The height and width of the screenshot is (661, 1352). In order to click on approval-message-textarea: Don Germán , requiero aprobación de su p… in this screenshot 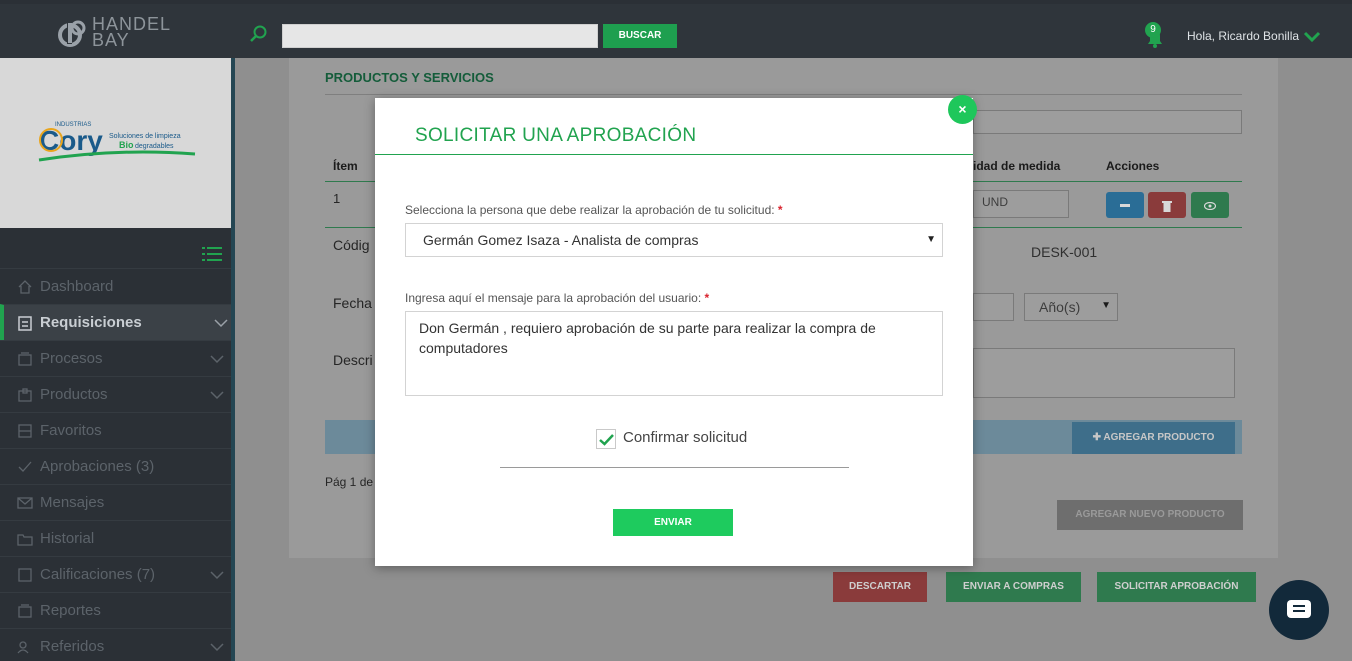, I will do `click(674, 353)`.